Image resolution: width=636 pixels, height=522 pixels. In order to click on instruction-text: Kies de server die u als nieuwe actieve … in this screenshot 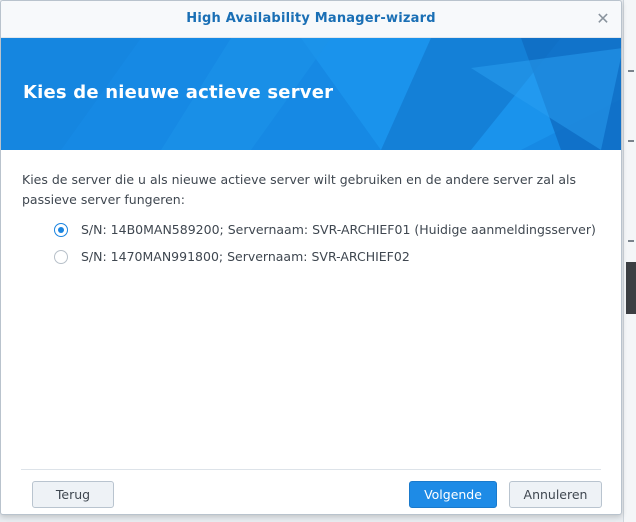, I will do `click(299, 189)`.